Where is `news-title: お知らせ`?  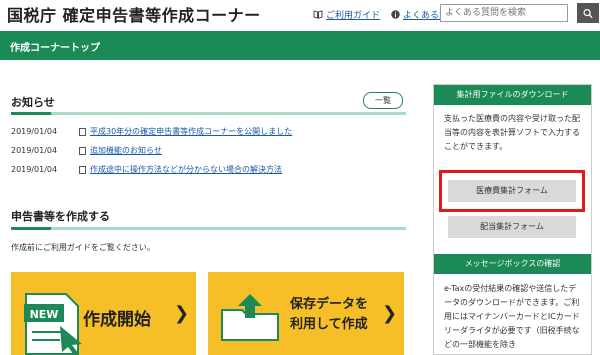 news-title: お知らせ is located at coordinates (33, 102).